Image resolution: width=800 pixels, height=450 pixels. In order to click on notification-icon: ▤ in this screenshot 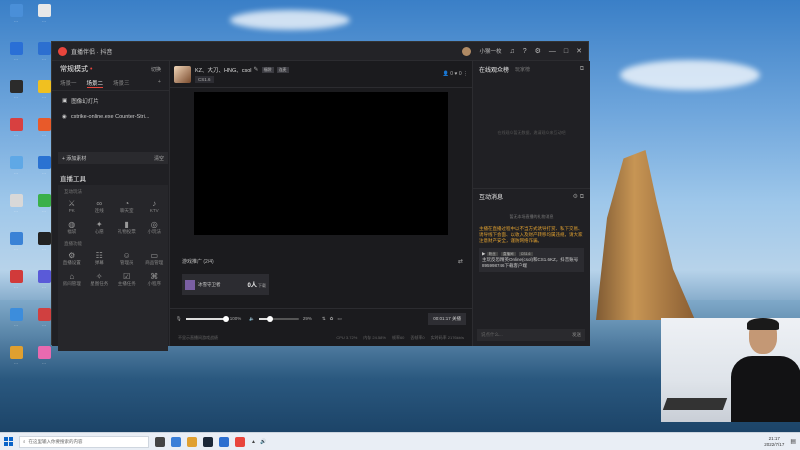, I will do `click(793, 441)`.